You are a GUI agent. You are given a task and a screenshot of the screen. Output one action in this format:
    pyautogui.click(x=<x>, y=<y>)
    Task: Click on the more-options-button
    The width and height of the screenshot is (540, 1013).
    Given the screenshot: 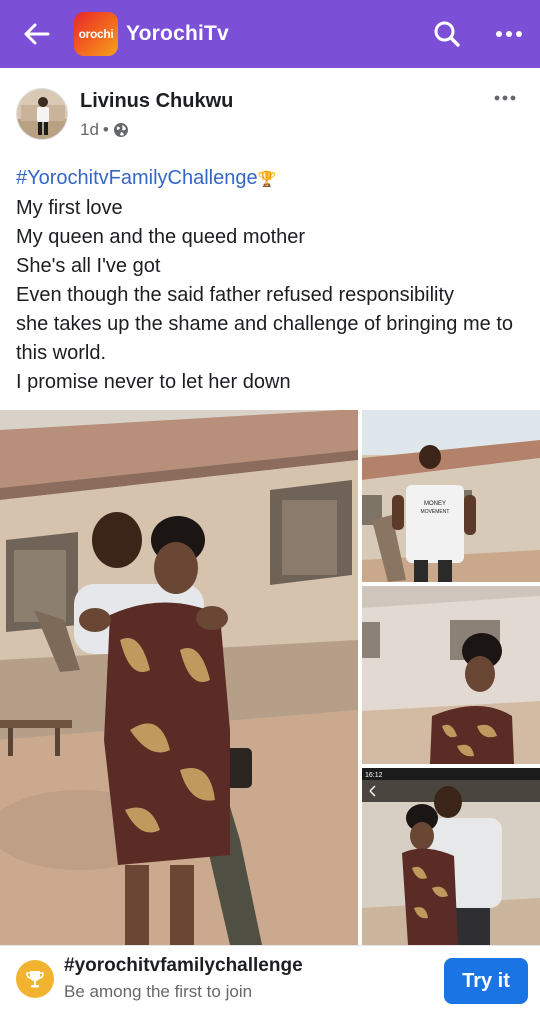 What is the action you would take?
    pyautogui.click(x=509, y=34)
    